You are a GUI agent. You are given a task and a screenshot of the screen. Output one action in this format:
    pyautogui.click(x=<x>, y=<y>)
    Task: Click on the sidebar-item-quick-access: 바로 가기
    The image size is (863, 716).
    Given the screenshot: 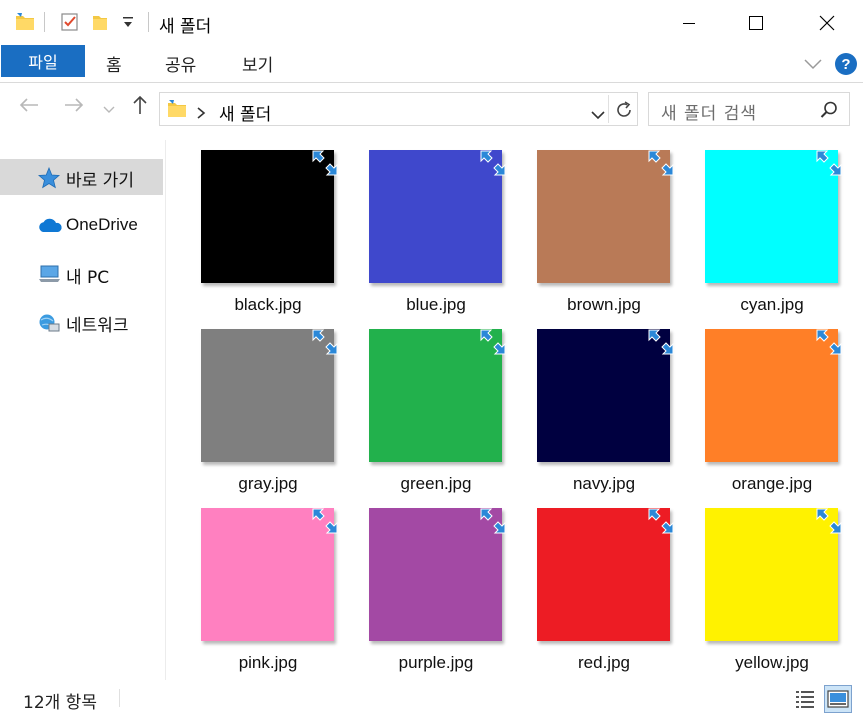 What is the action you would take?
    pyautogui.click(x=81, y=177)
    